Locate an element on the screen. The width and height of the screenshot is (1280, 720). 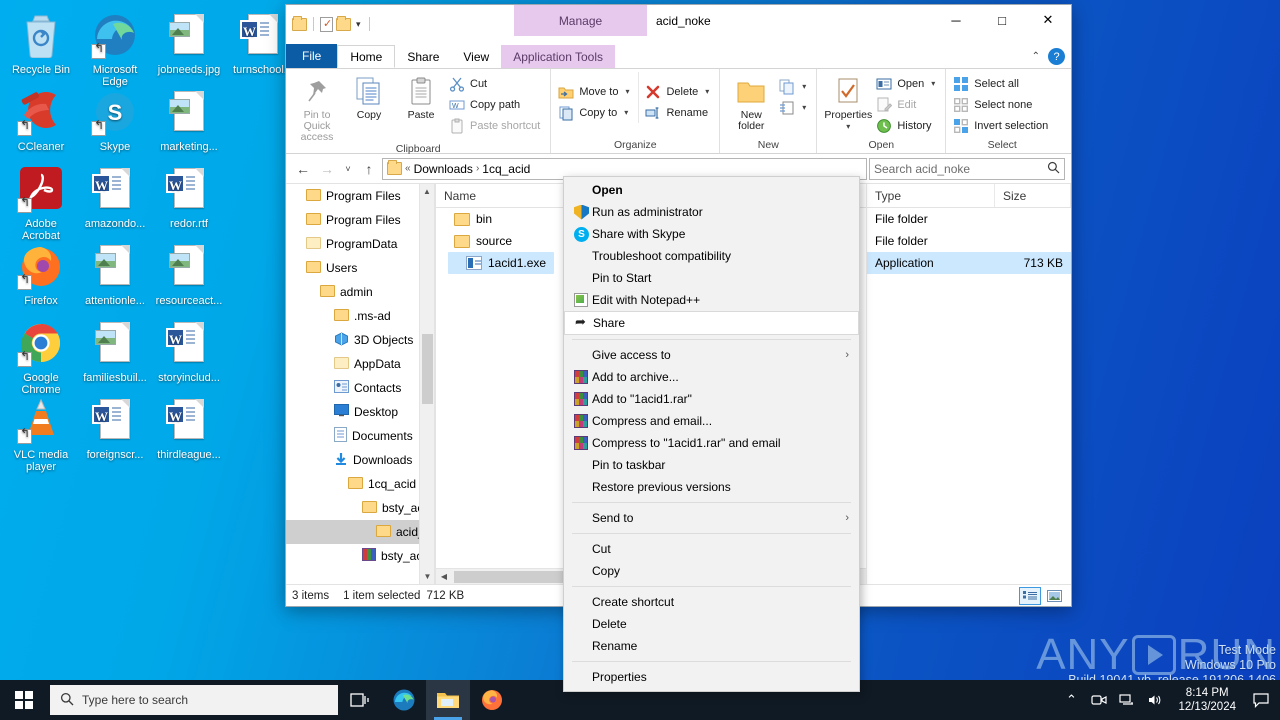
copy-to-button: Copy to ▾ is located at coordinates (595, 112).